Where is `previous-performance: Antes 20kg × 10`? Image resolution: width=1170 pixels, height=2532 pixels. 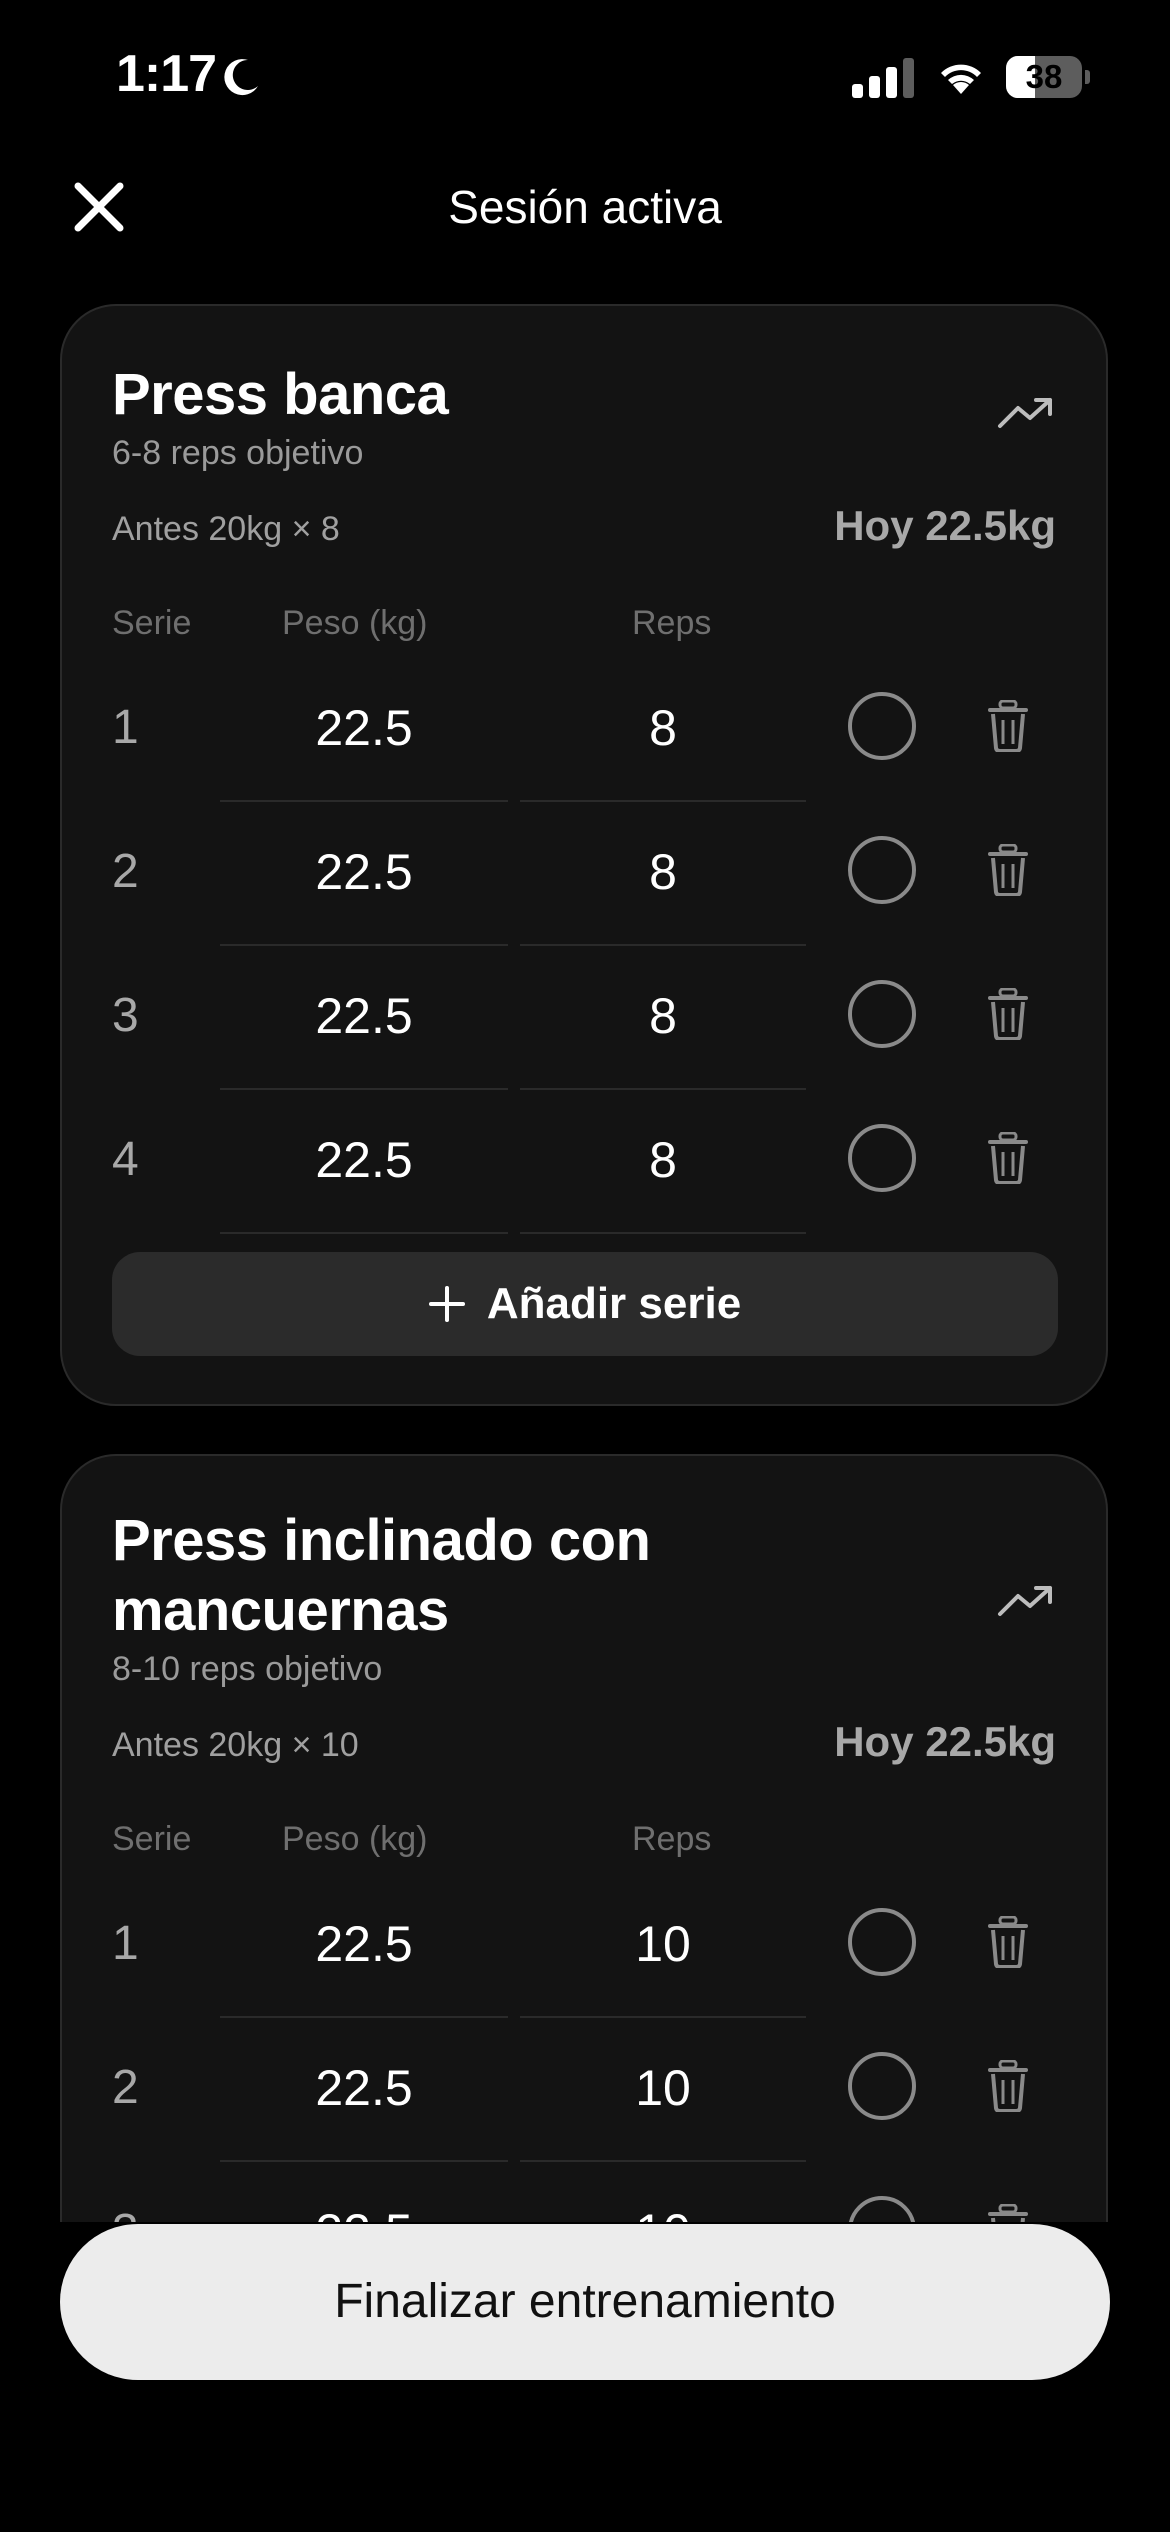 previous-performance: Antes 20kg × 10 is located at coordinates (235, 1745).